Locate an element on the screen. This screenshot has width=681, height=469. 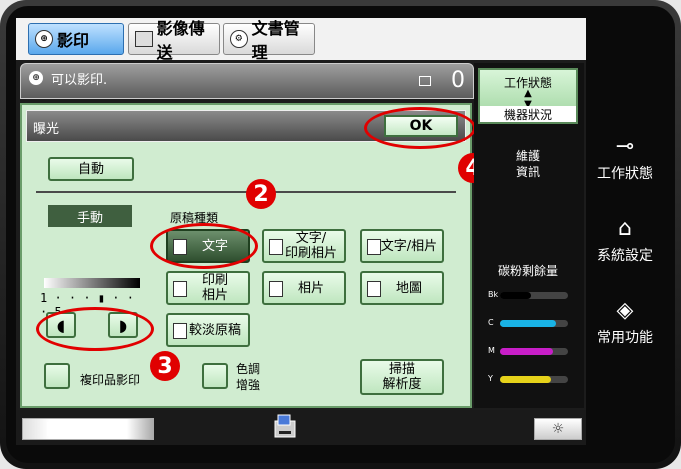
brightness-button: ☼ is located at coordinates (558, 429).